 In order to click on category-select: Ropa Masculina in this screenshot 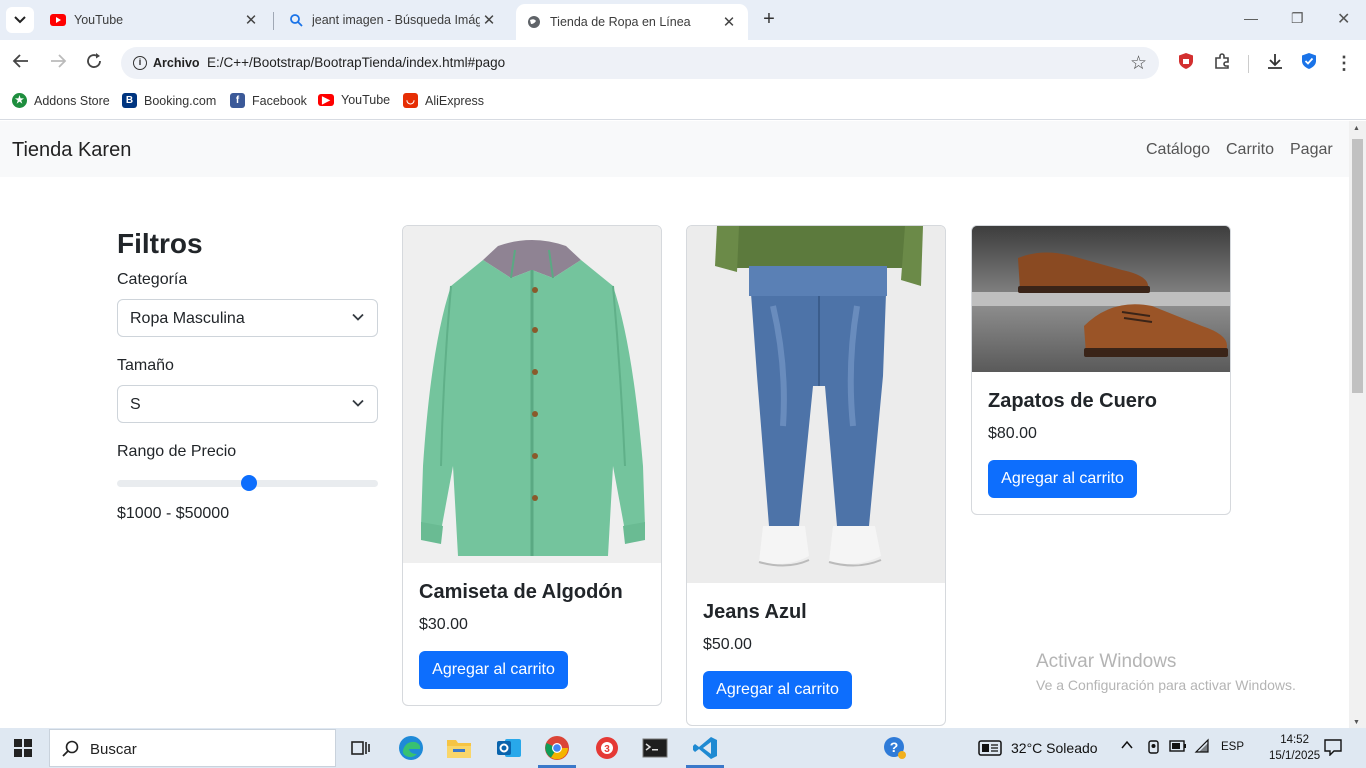, I will do `click(247, 318)`.